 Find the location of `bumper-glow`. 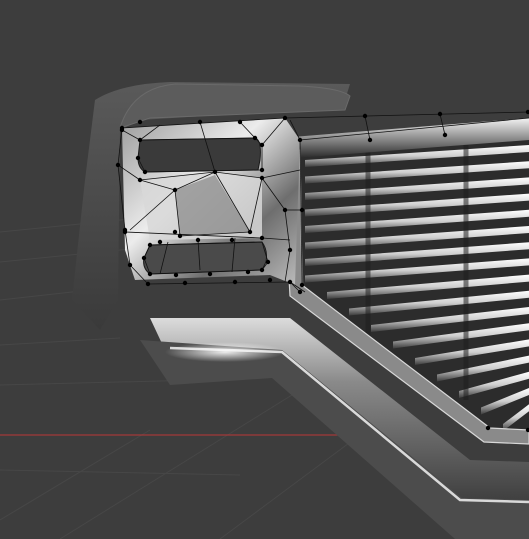

bumper-glow is located at coordinates (225, 352).